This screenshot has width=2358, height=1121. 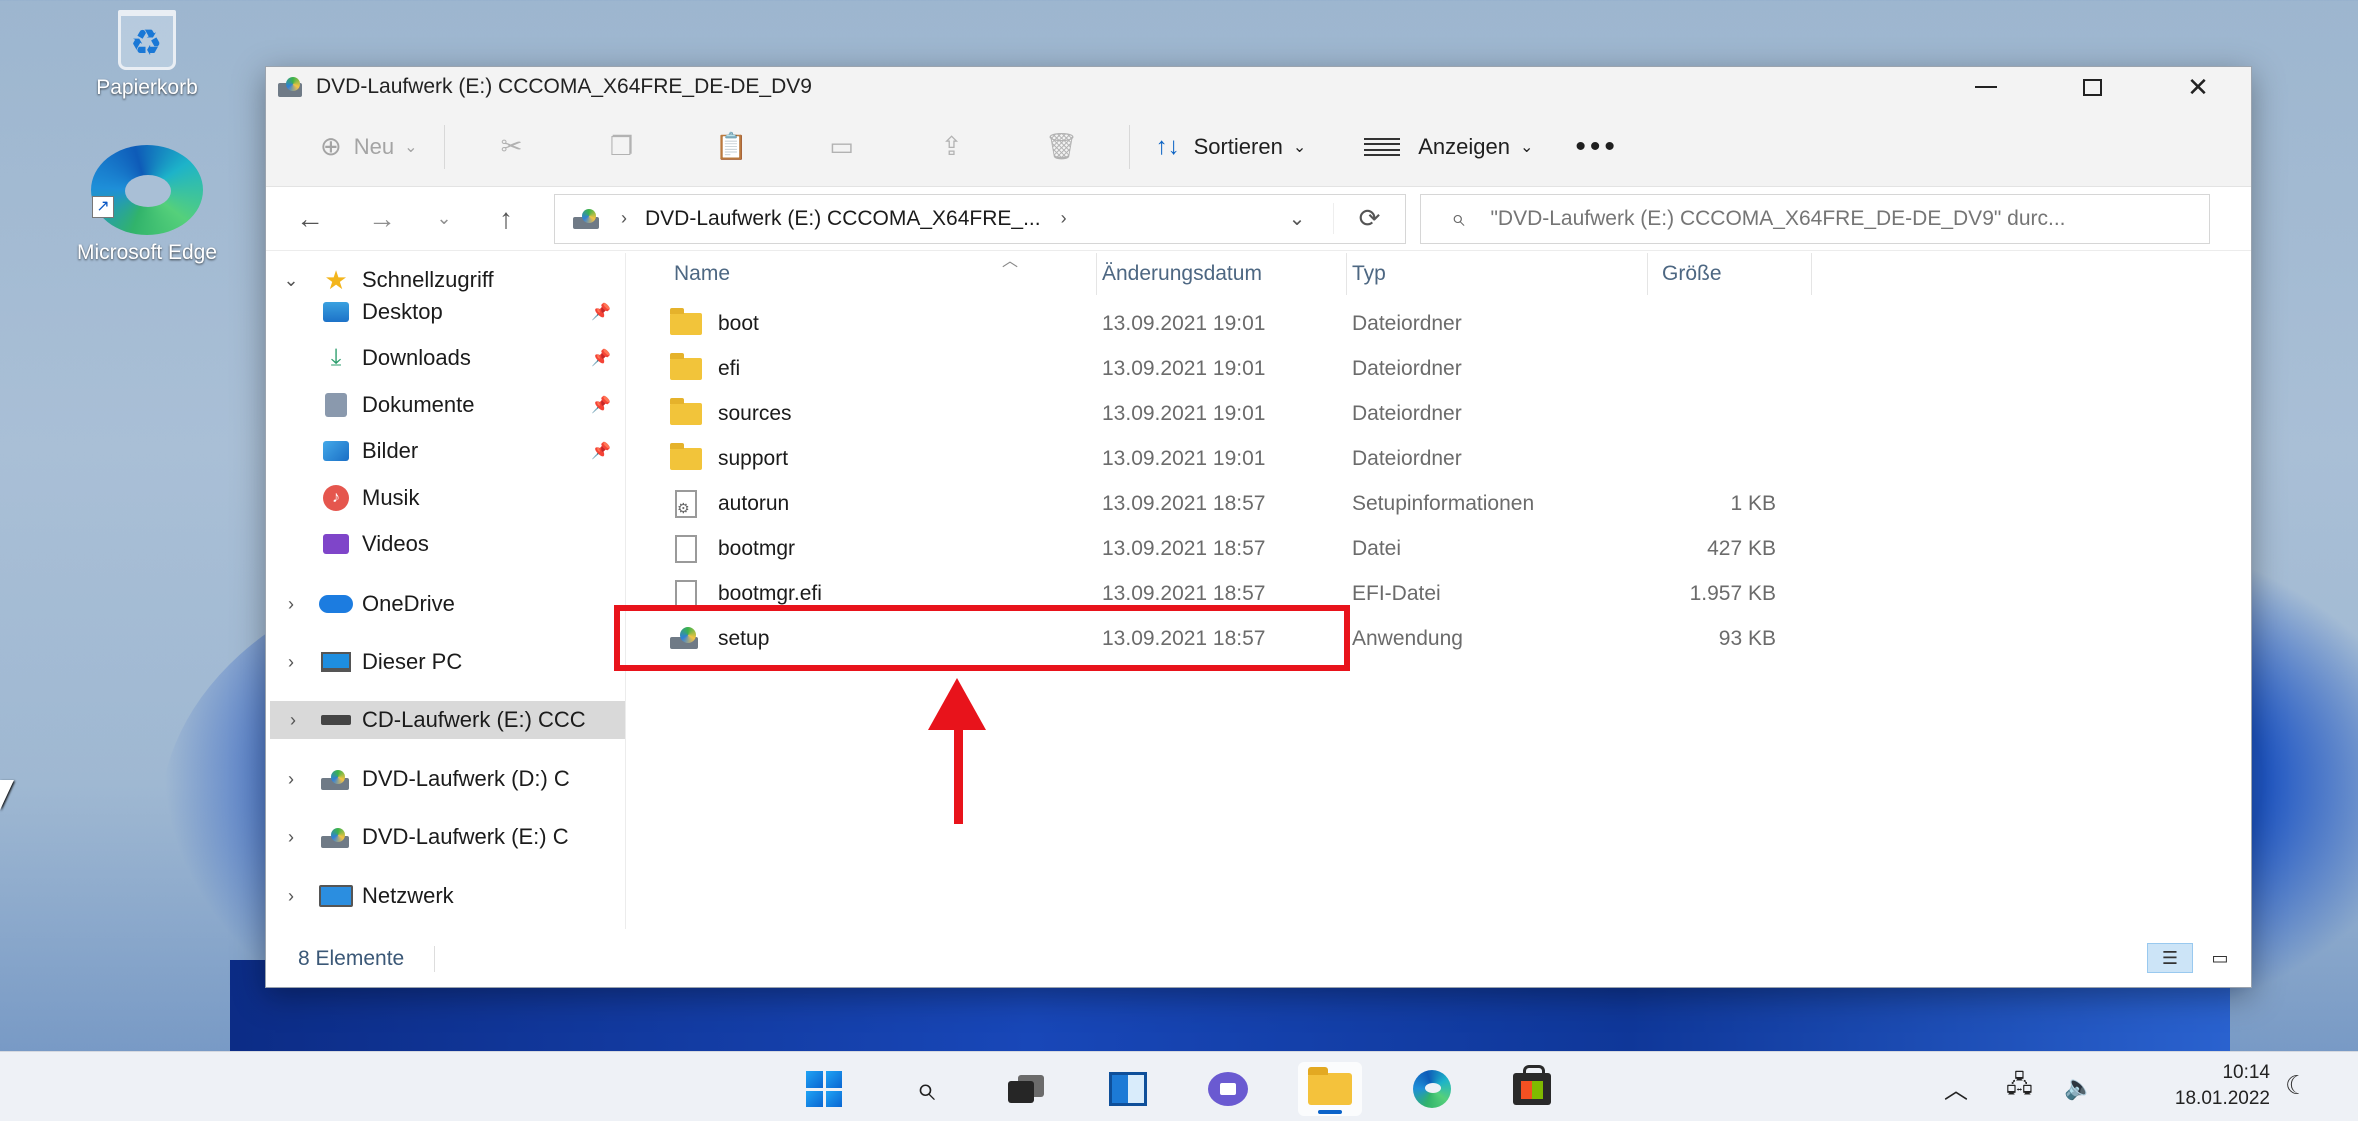 I want to click on sidebar-item-label: DVD-Laufwerk (E:) C, so click(x=465, y=836).